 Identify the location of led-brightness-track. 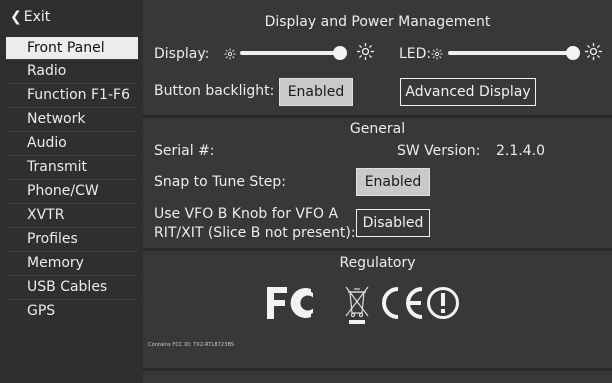
(510, 53).